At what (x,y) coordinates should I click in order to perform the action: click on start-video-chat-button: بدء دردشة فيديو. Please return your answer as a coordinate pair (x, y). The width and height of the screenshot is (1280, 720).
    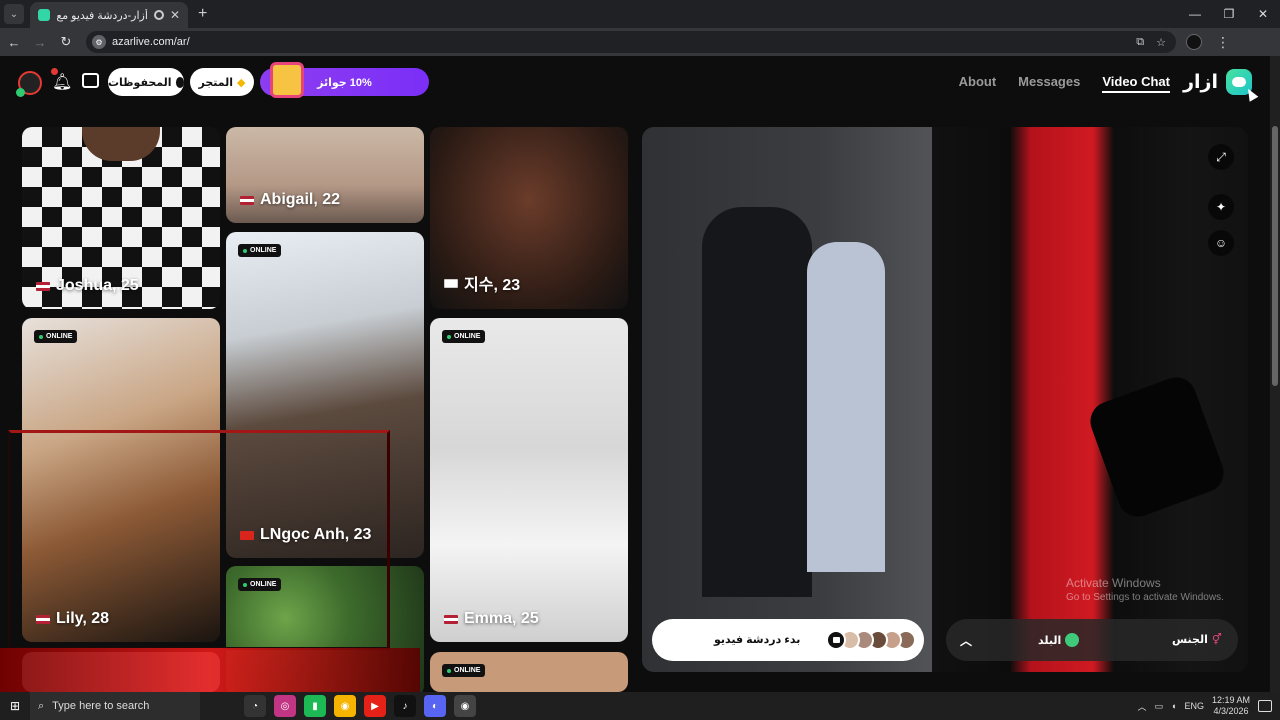
    Looking at the image, I should click on (788, 640).